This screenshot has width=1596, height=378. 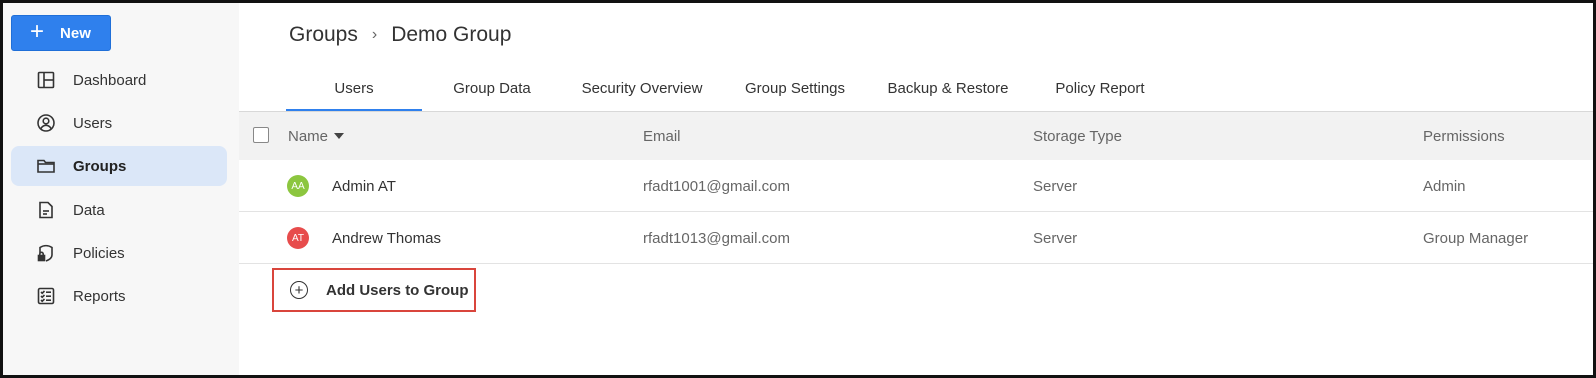 I want to click on checklist-icon, so click(x=46, y=296).